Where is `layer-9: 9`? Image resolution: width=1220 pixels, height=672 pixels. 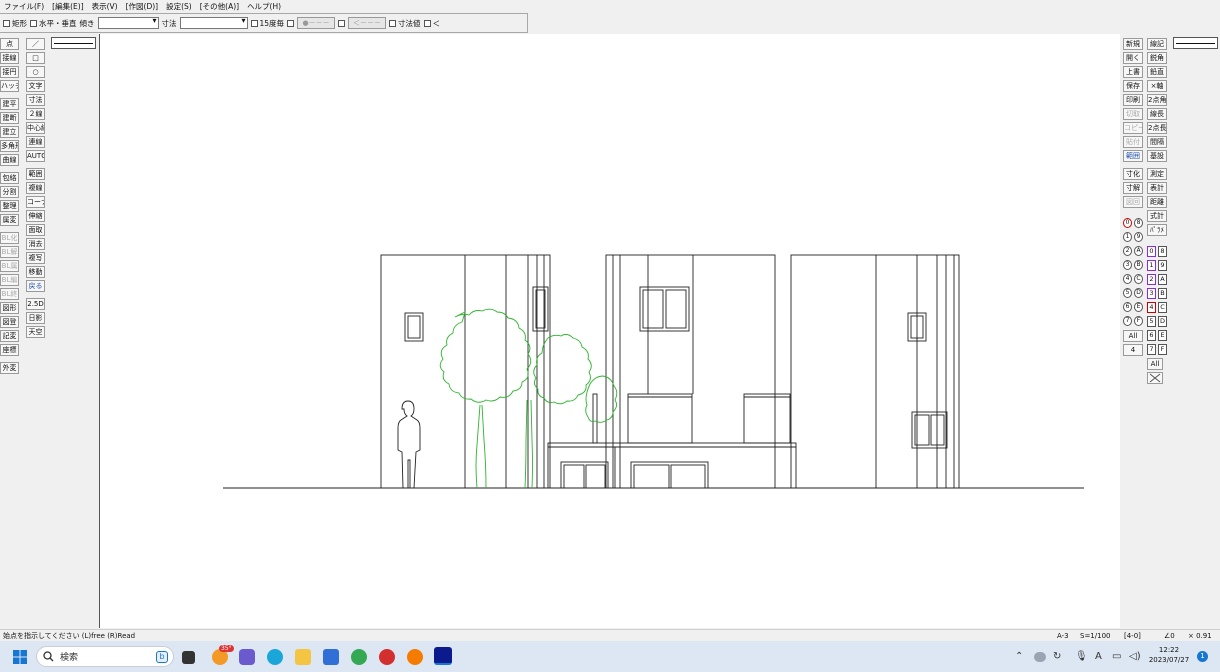
layer-9: 9 is located at coordinates (1162, 265).